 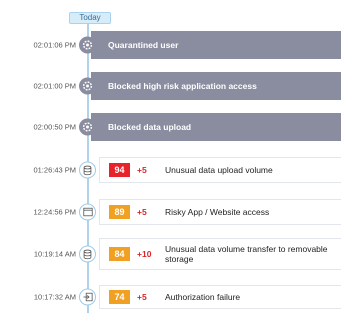 What do you see at coordinates (90, 18) in the screenshot?
I see `date-chip: Today` at bounding box center [90, 18].